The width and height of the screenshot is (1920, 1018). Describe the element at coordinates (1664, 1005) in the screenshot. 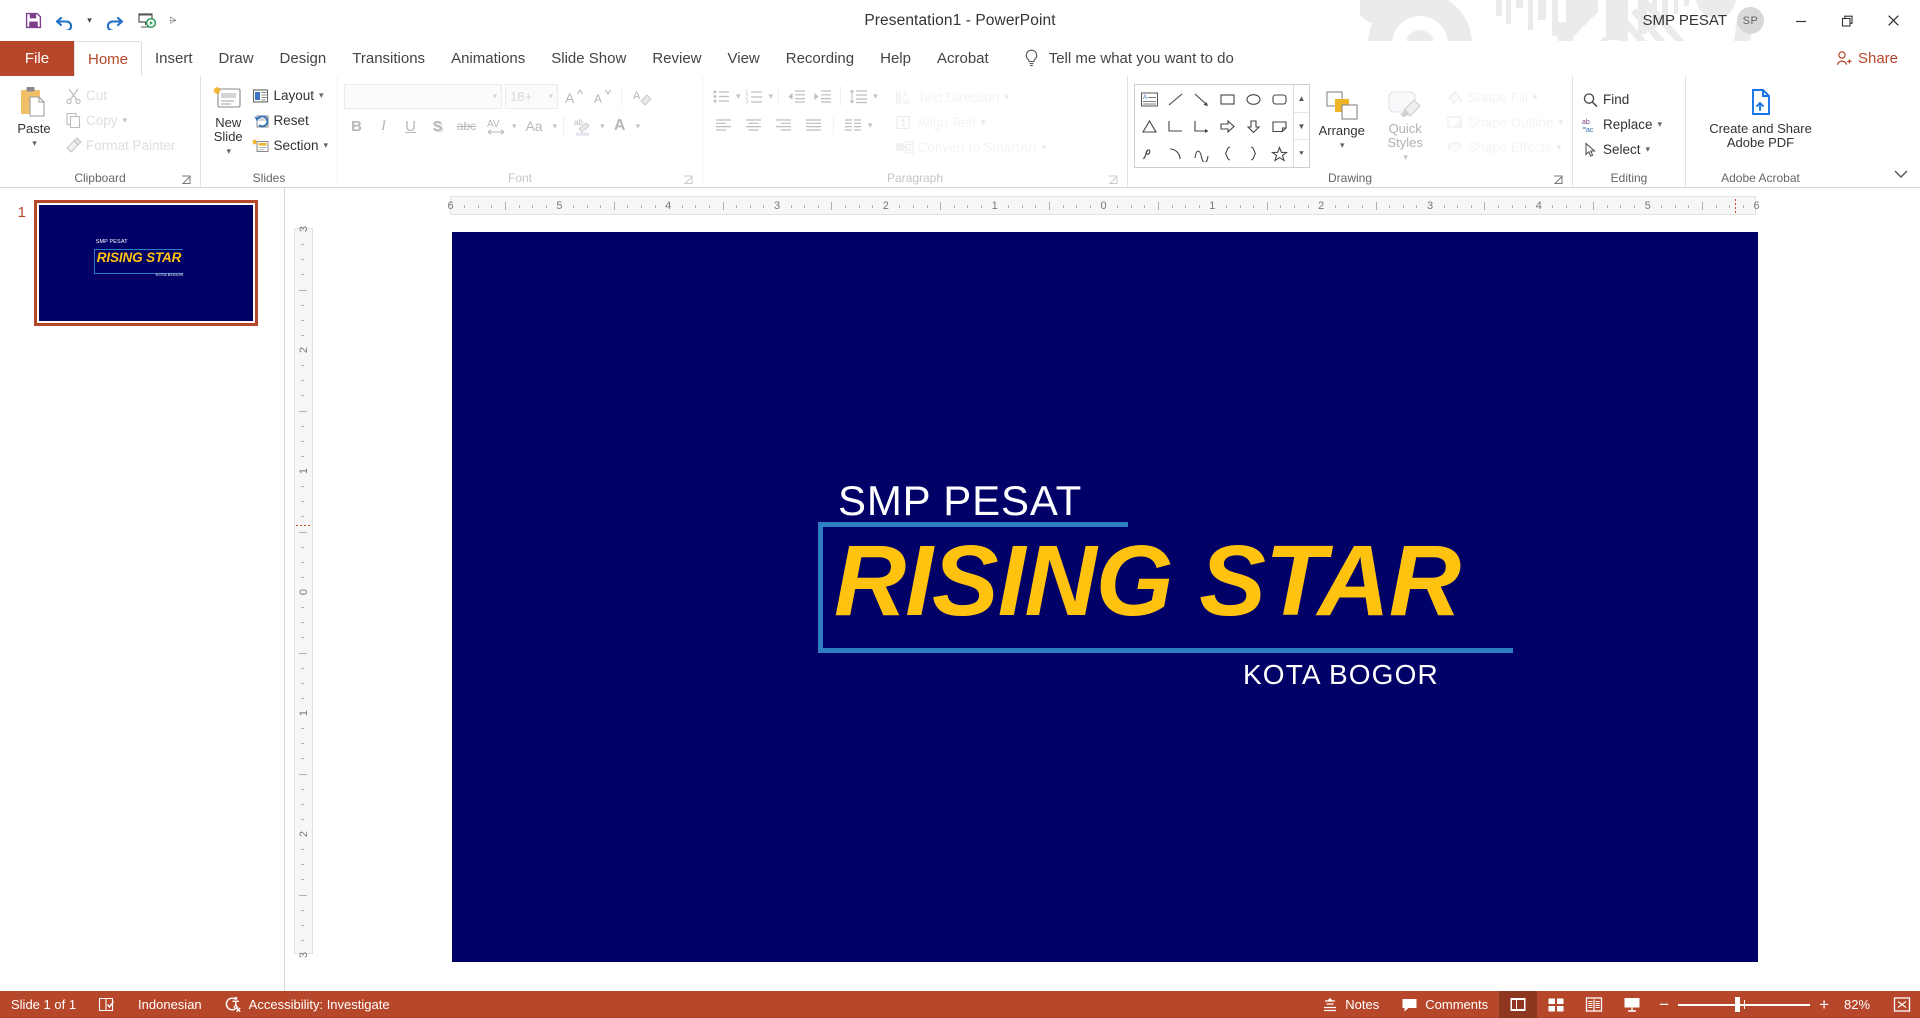

I see `zoom-out-button: −` at that location.